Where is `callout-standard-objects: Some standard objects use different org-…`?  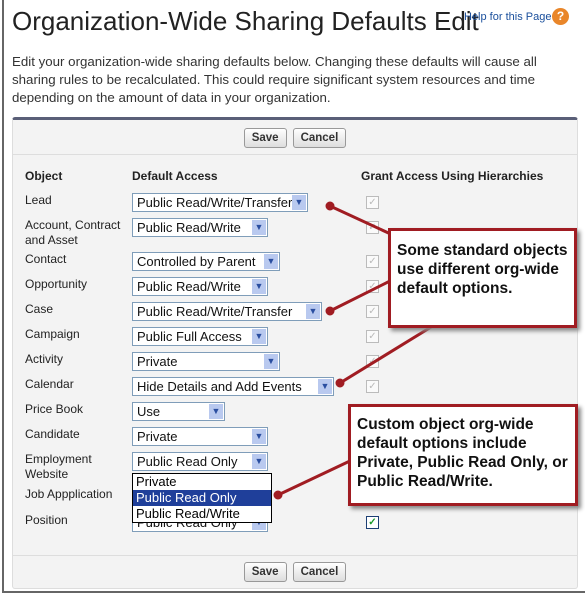 callout-standard-objects: Some standard objects use different org-… is located at coordinates (482, 278).